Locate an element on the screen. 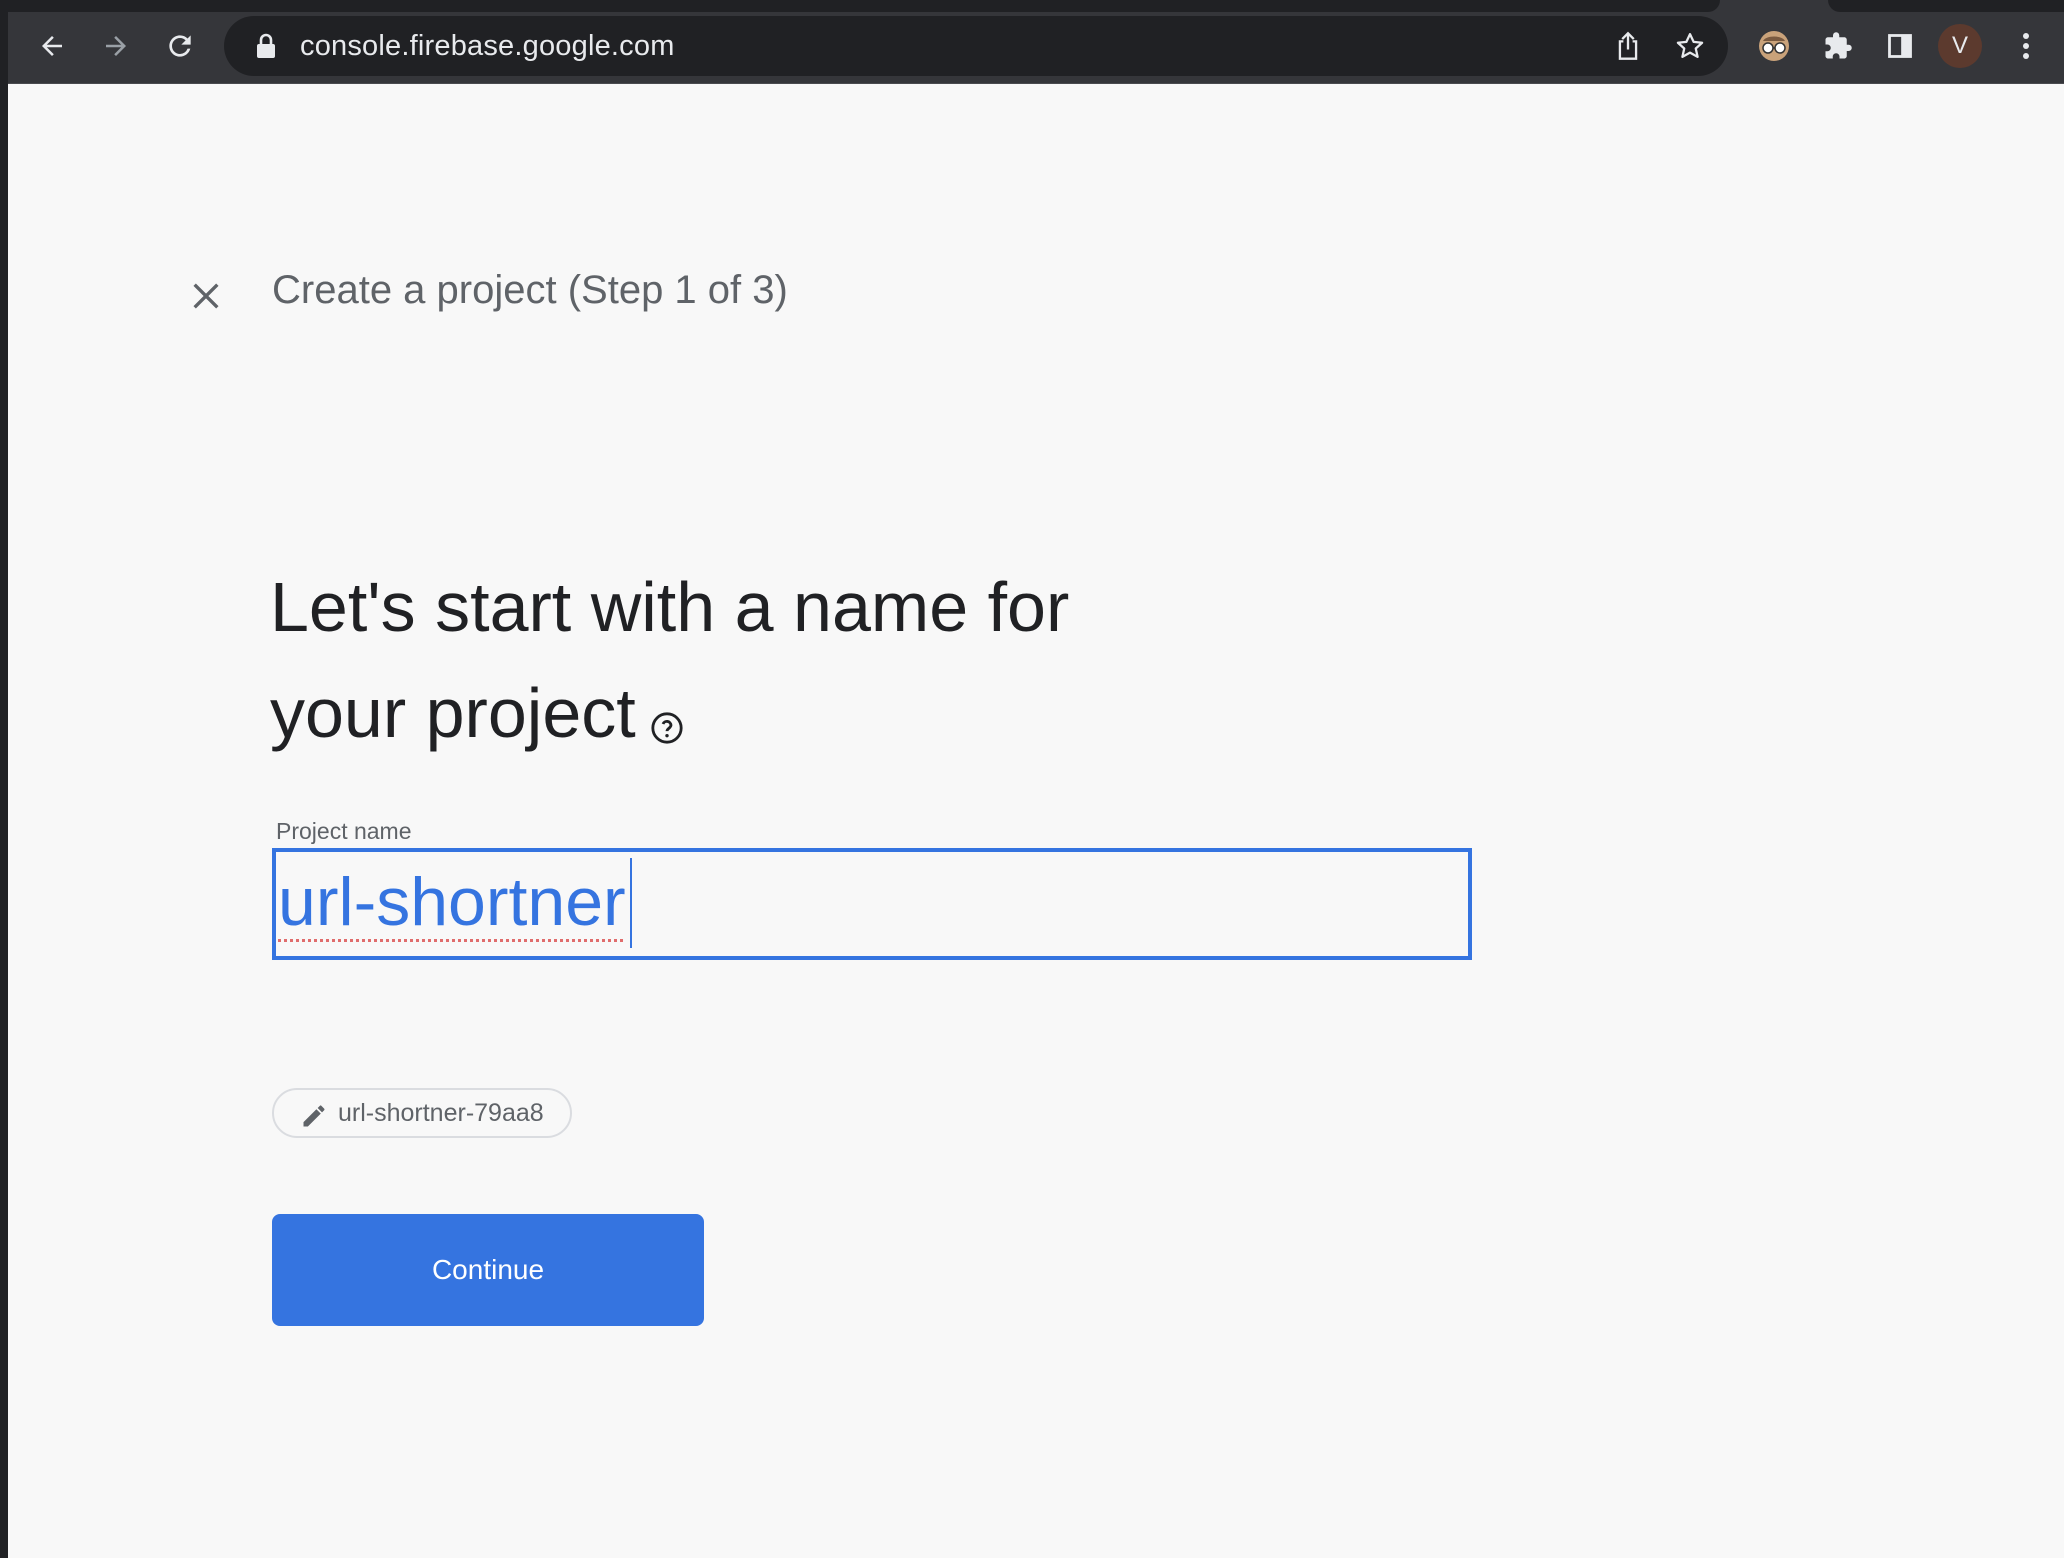 The width and height of the screenshot is (2064, 1558). bookmark-star-icon is located at coordinates (1690, 45).